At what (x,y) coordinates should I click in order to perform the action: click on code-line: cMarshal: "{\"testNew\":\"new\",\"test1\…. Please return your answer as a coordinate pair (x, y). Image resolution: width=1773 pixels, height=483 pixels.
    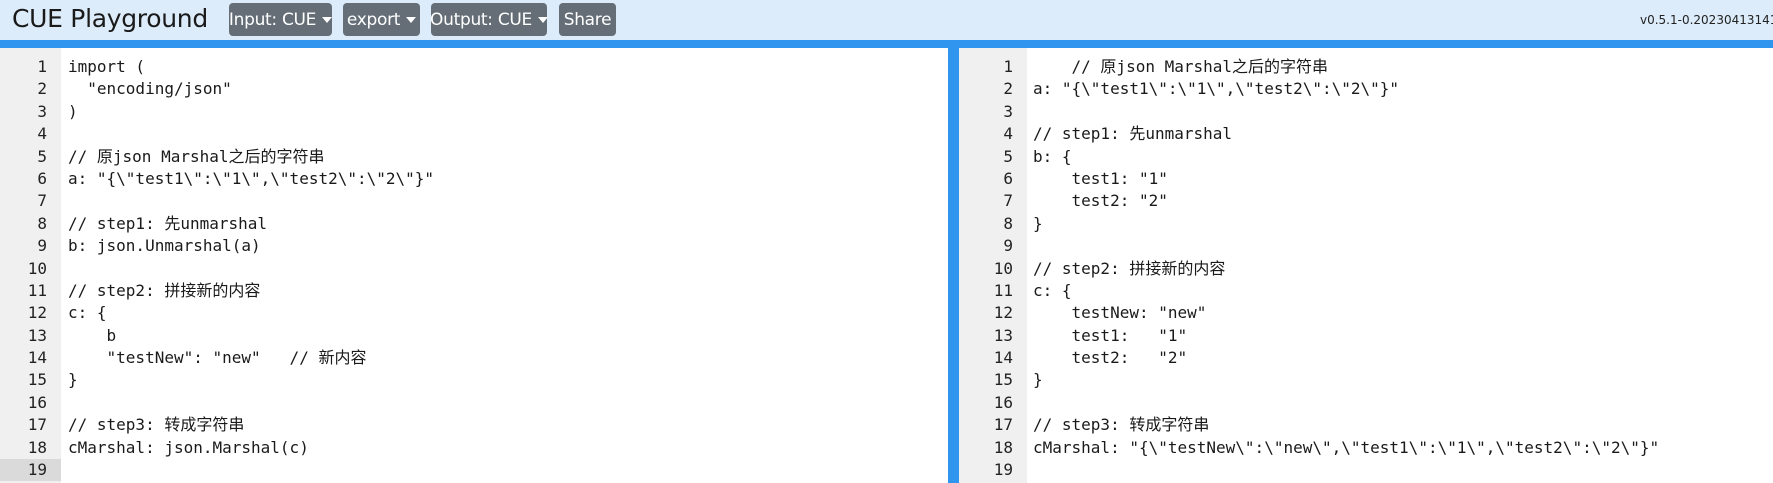
    Looking at the image, I should click on (1403, 448).